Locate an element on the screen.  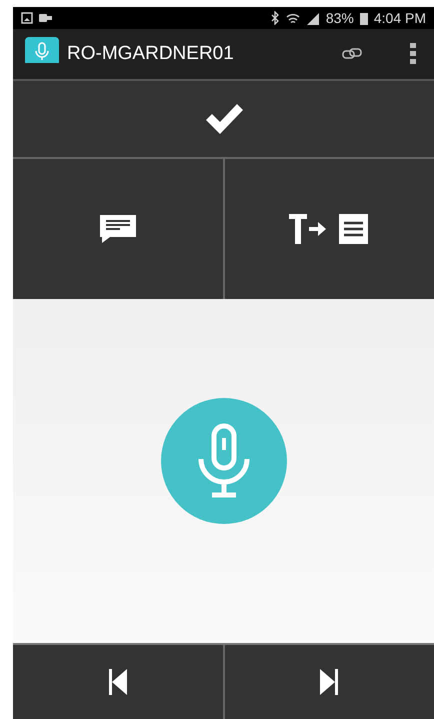
signal-icon is located at coordinates (313, 18).